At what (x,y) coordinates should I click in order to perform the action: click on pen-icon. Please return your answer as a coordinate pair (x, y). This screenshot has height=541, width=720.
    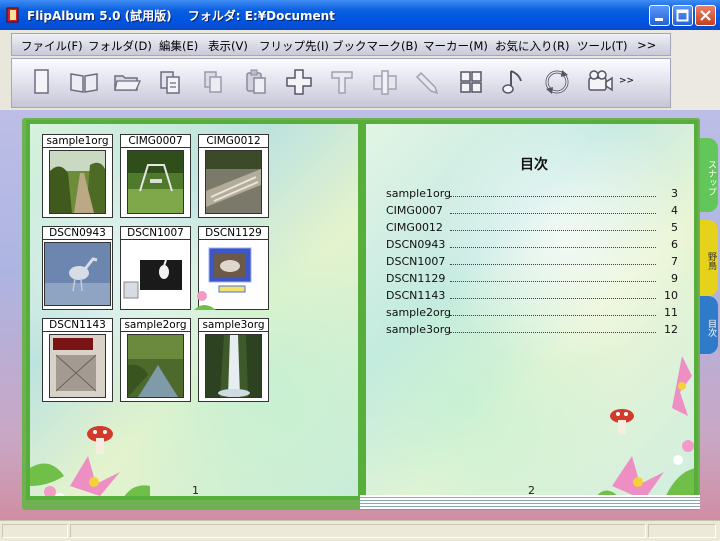
    Looking at the image, I should click on (428, 82).